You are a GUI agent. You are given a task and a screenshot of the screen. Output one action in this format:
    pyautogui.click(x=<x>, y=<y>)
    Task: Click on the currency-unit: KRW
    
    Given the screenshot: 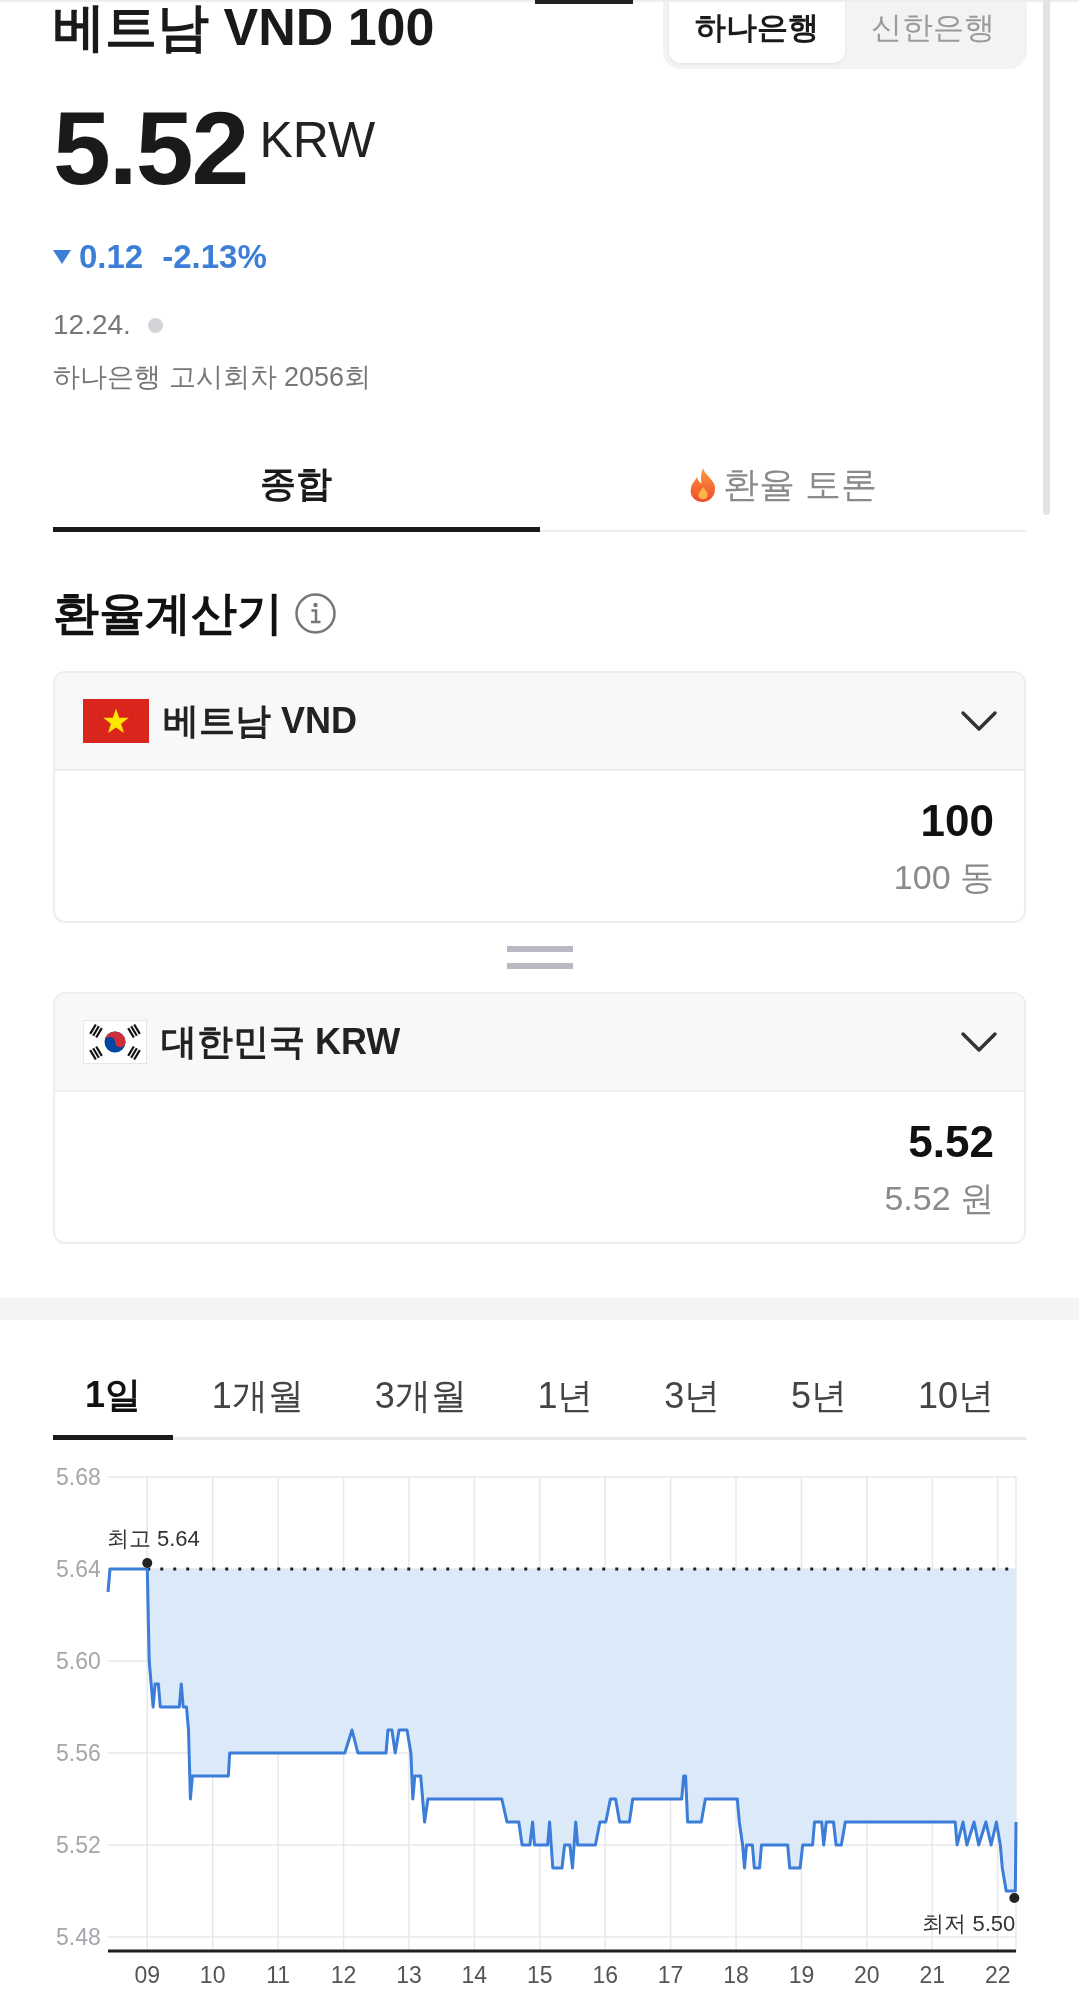 What is the action you would take?
    pyautogui.click(x=317, y=140)
    